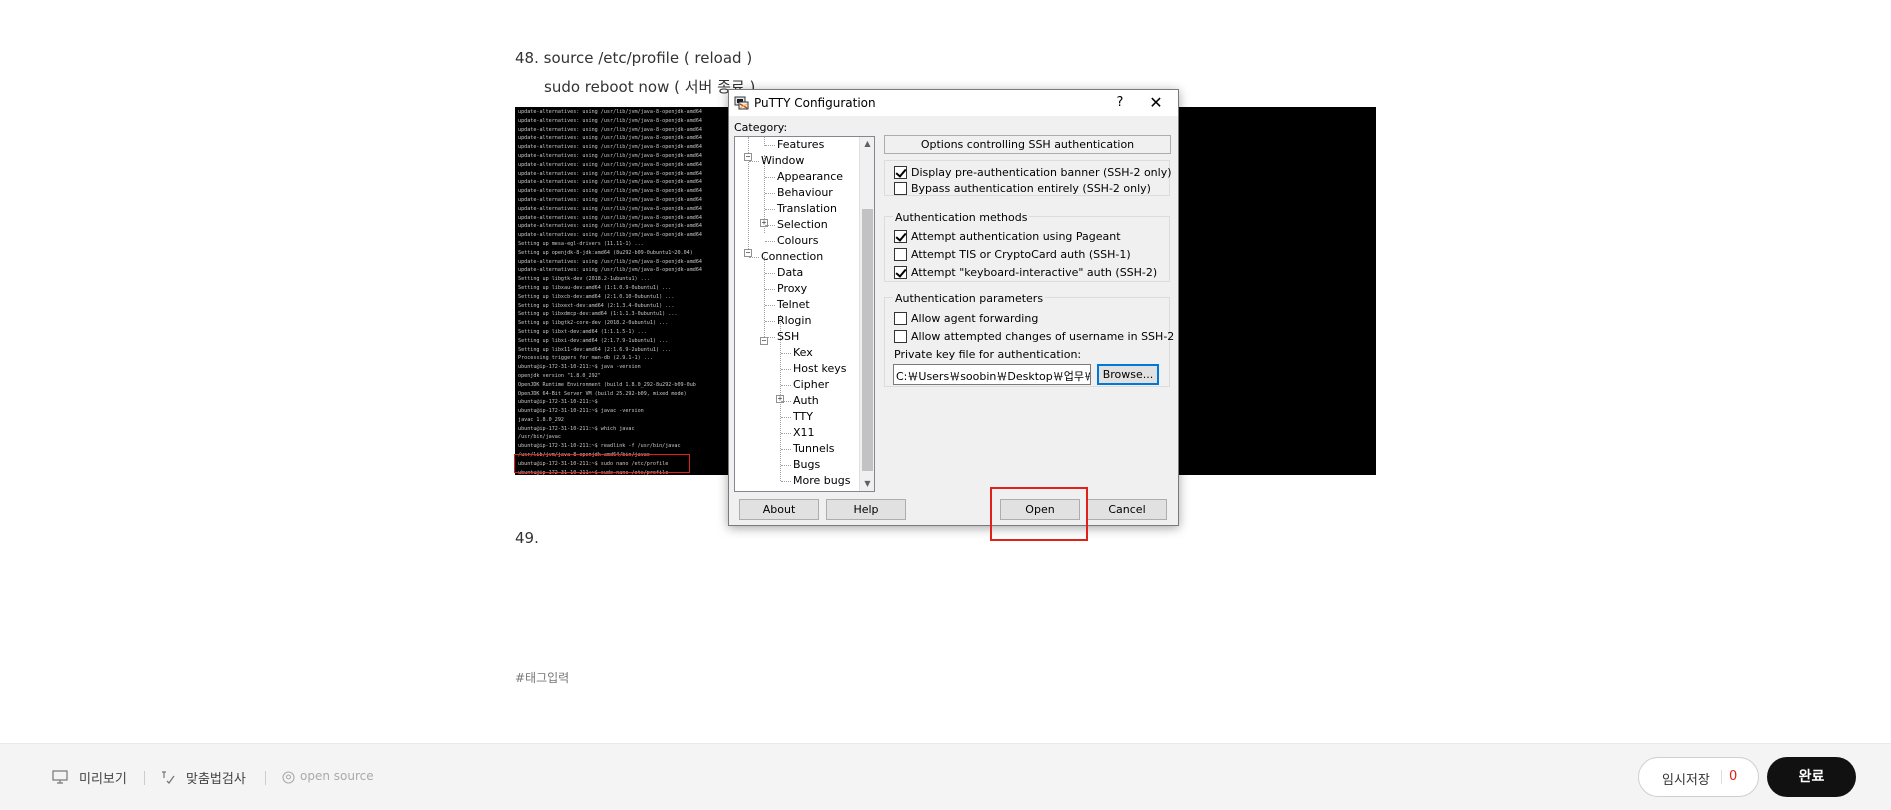 This screenshot has width=1891, height=810. What do you see at coordinates (900, 318) in the screenshot?
I see `agent-forwarding-checkbox` at bounding box center [900, 318].